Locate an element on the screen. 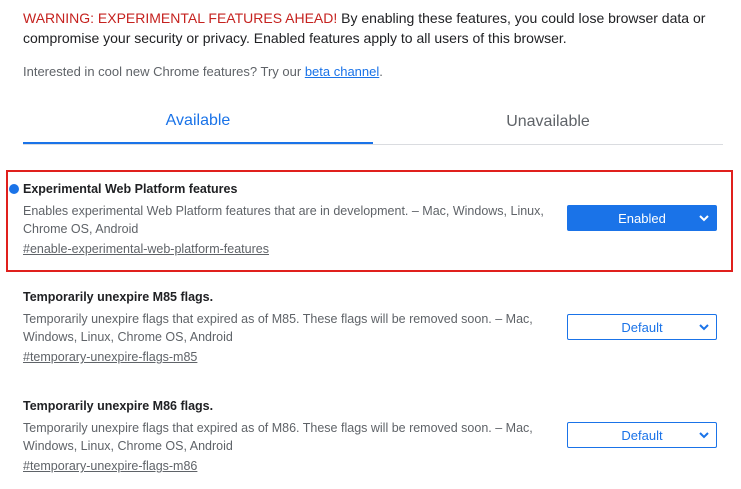 The width and height of the screenshot is (741, 489). tabs-divider is located at coordinates (373, 144).